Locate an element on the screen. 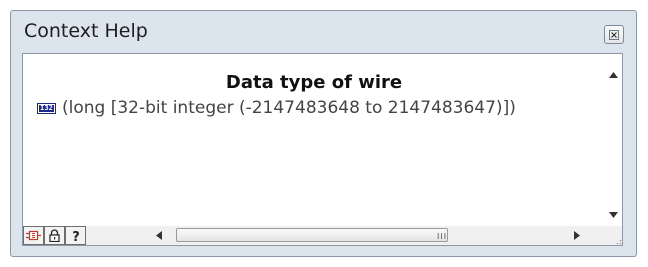  vertical-scrollbar is located at coordinates (613, 140).